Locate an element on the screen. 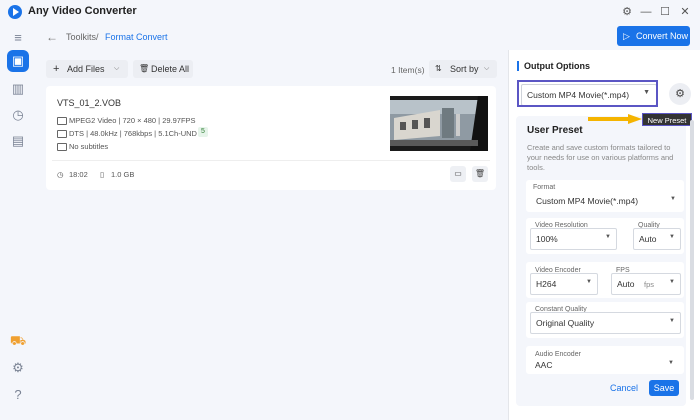 The image size is (700, 420). library-icon: ▥ is located at coordinates (18, 89).